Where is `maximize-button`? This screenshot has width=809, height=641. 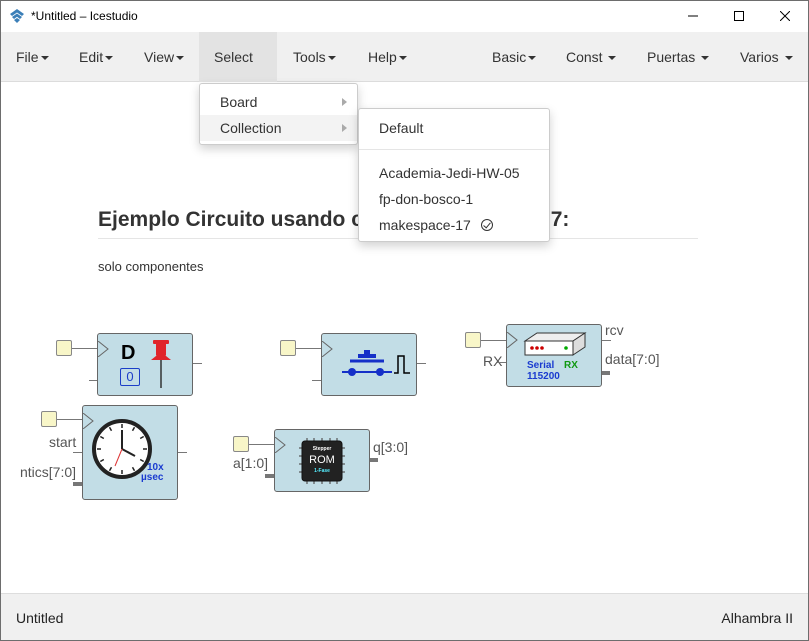 maximize-button is located at coordinates (739, 16).